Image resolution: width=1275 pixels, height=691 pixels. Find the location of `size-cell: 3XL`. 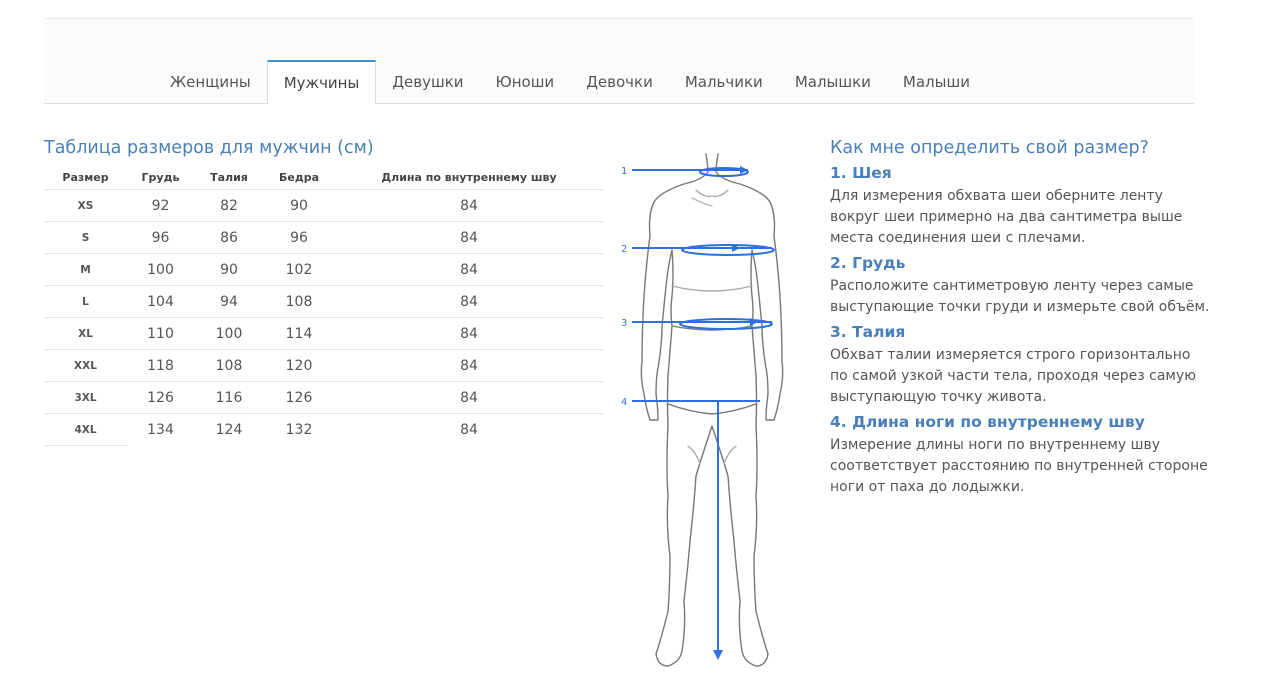

size-cell: 3XL is located at coordinates (85, 397).